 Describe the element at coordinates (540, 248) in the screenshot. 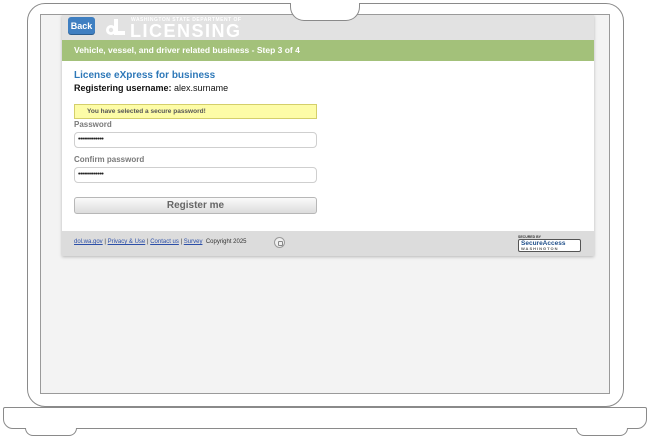

I see `badge-subtitle: WASHINGTON` at that location.